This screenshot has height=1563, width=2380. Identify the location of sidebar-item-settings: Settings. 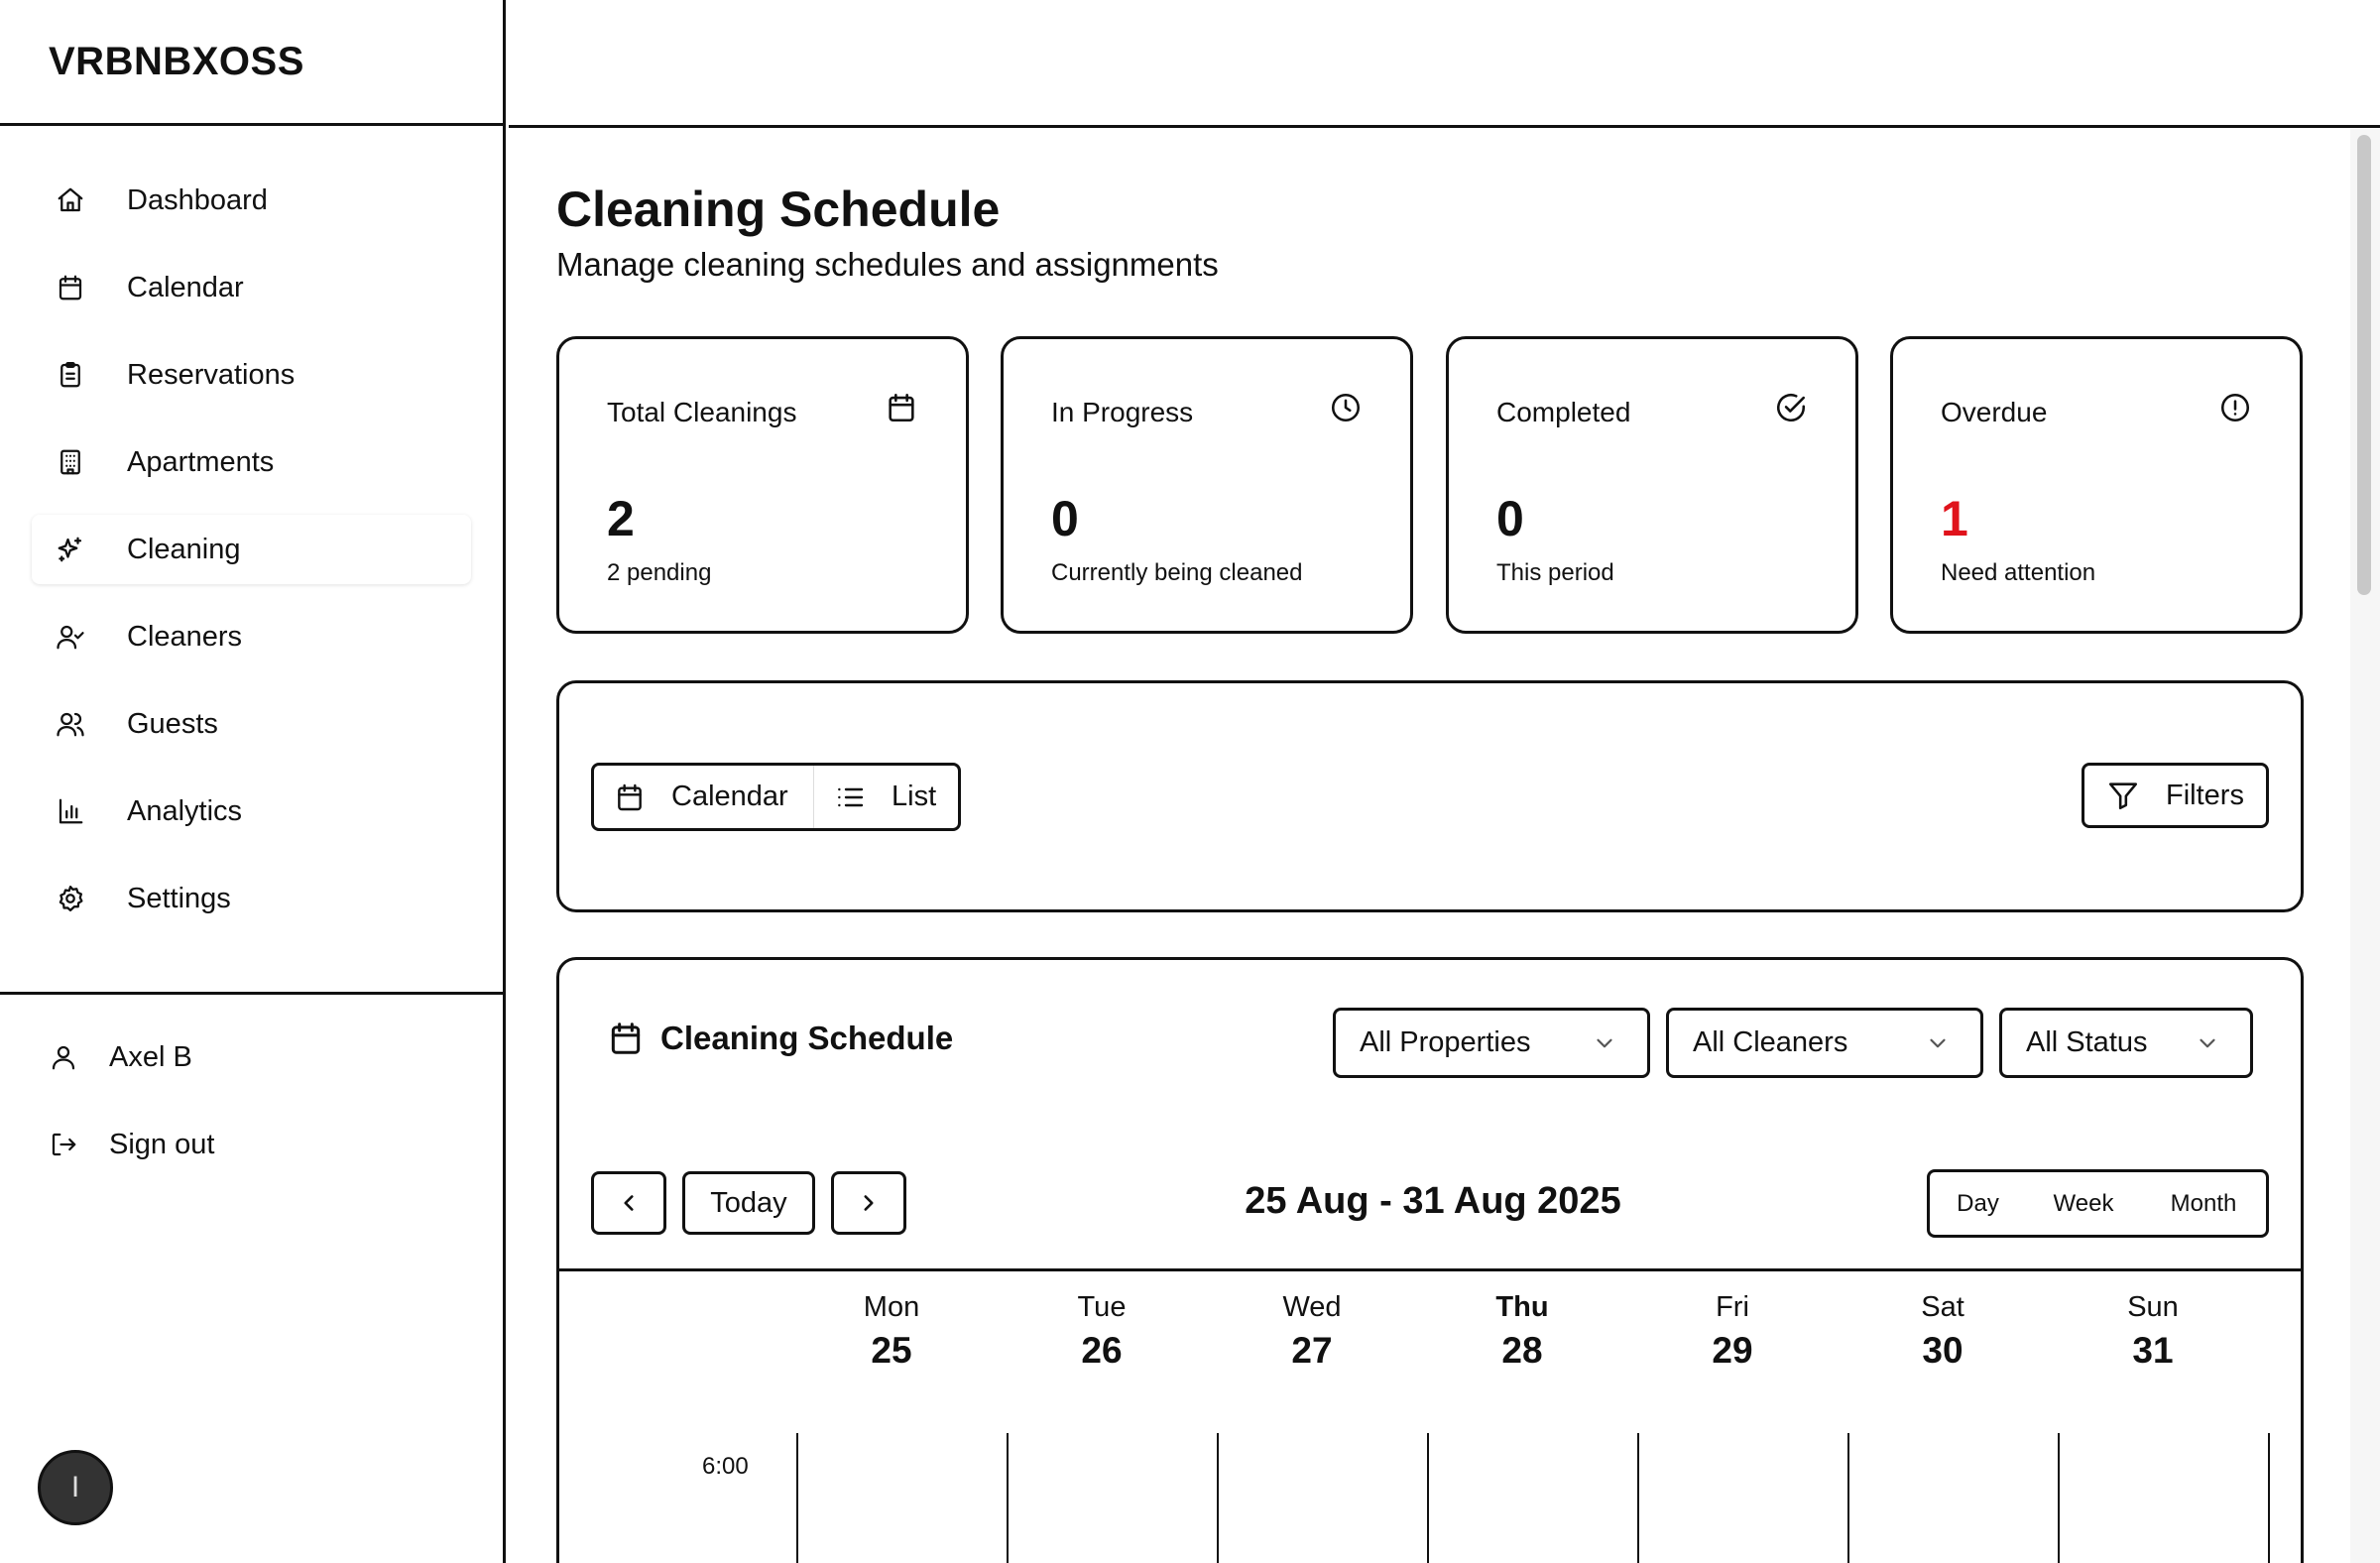
(251, 898).